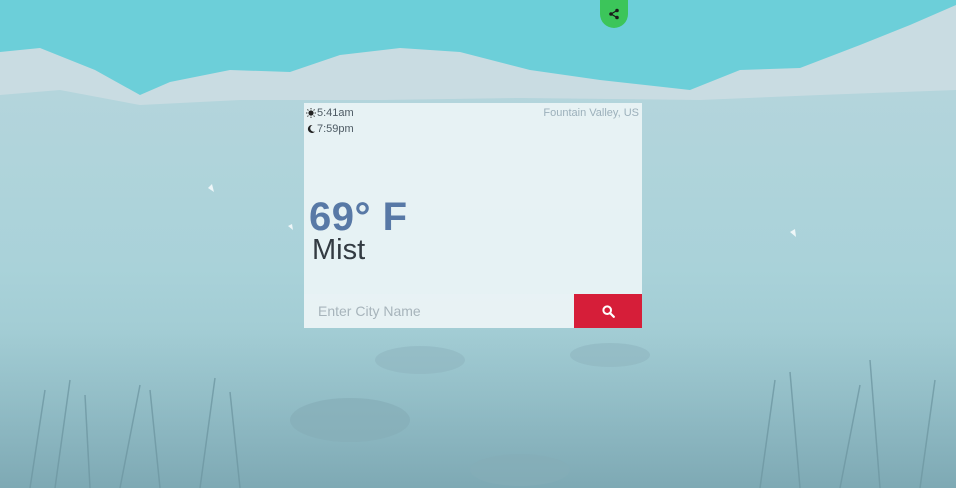  I want to click on moon-icon, so click(311, 128).